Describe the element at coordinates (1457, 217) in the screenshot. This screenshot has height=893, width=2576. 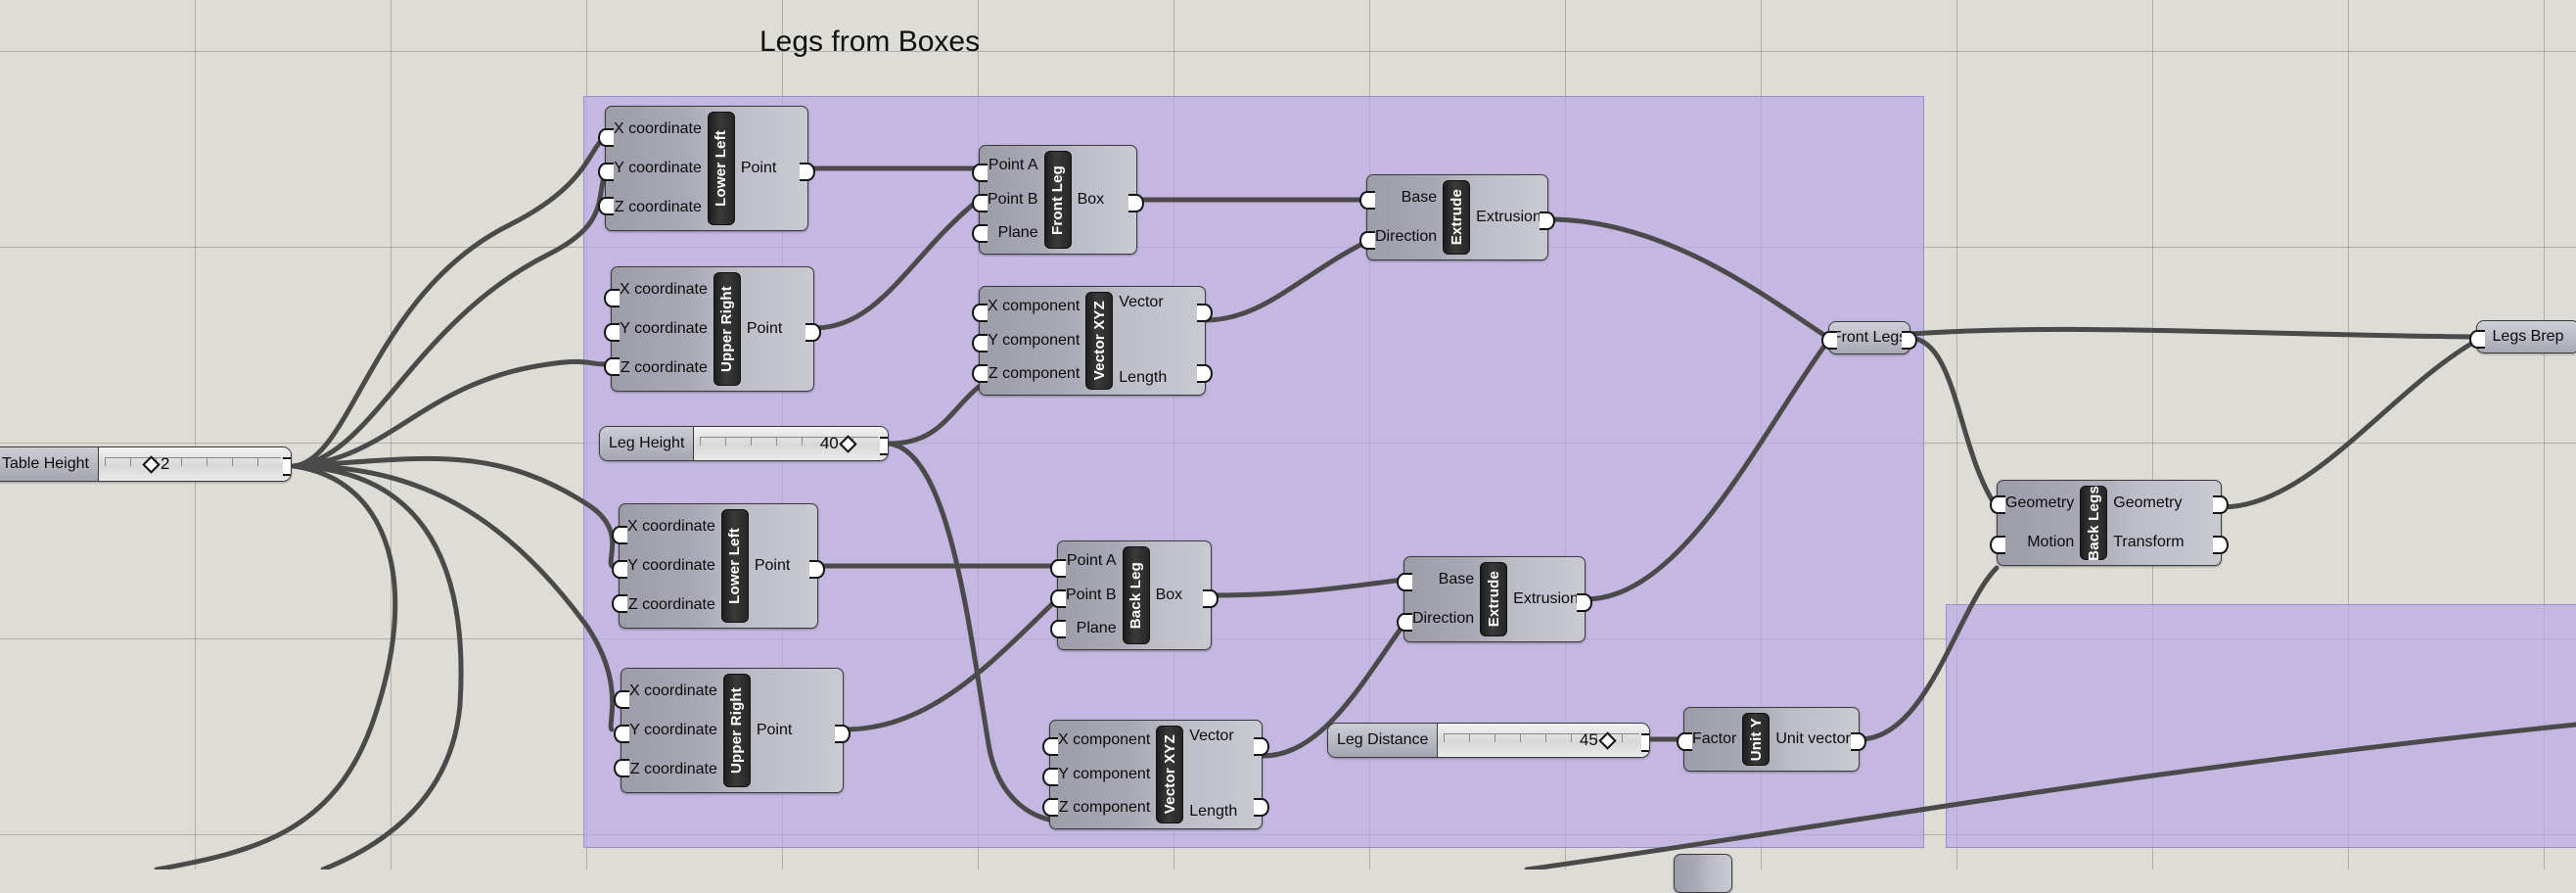
I see `component-extrude-front: Base Direction Extrude Extrusion` at that location.